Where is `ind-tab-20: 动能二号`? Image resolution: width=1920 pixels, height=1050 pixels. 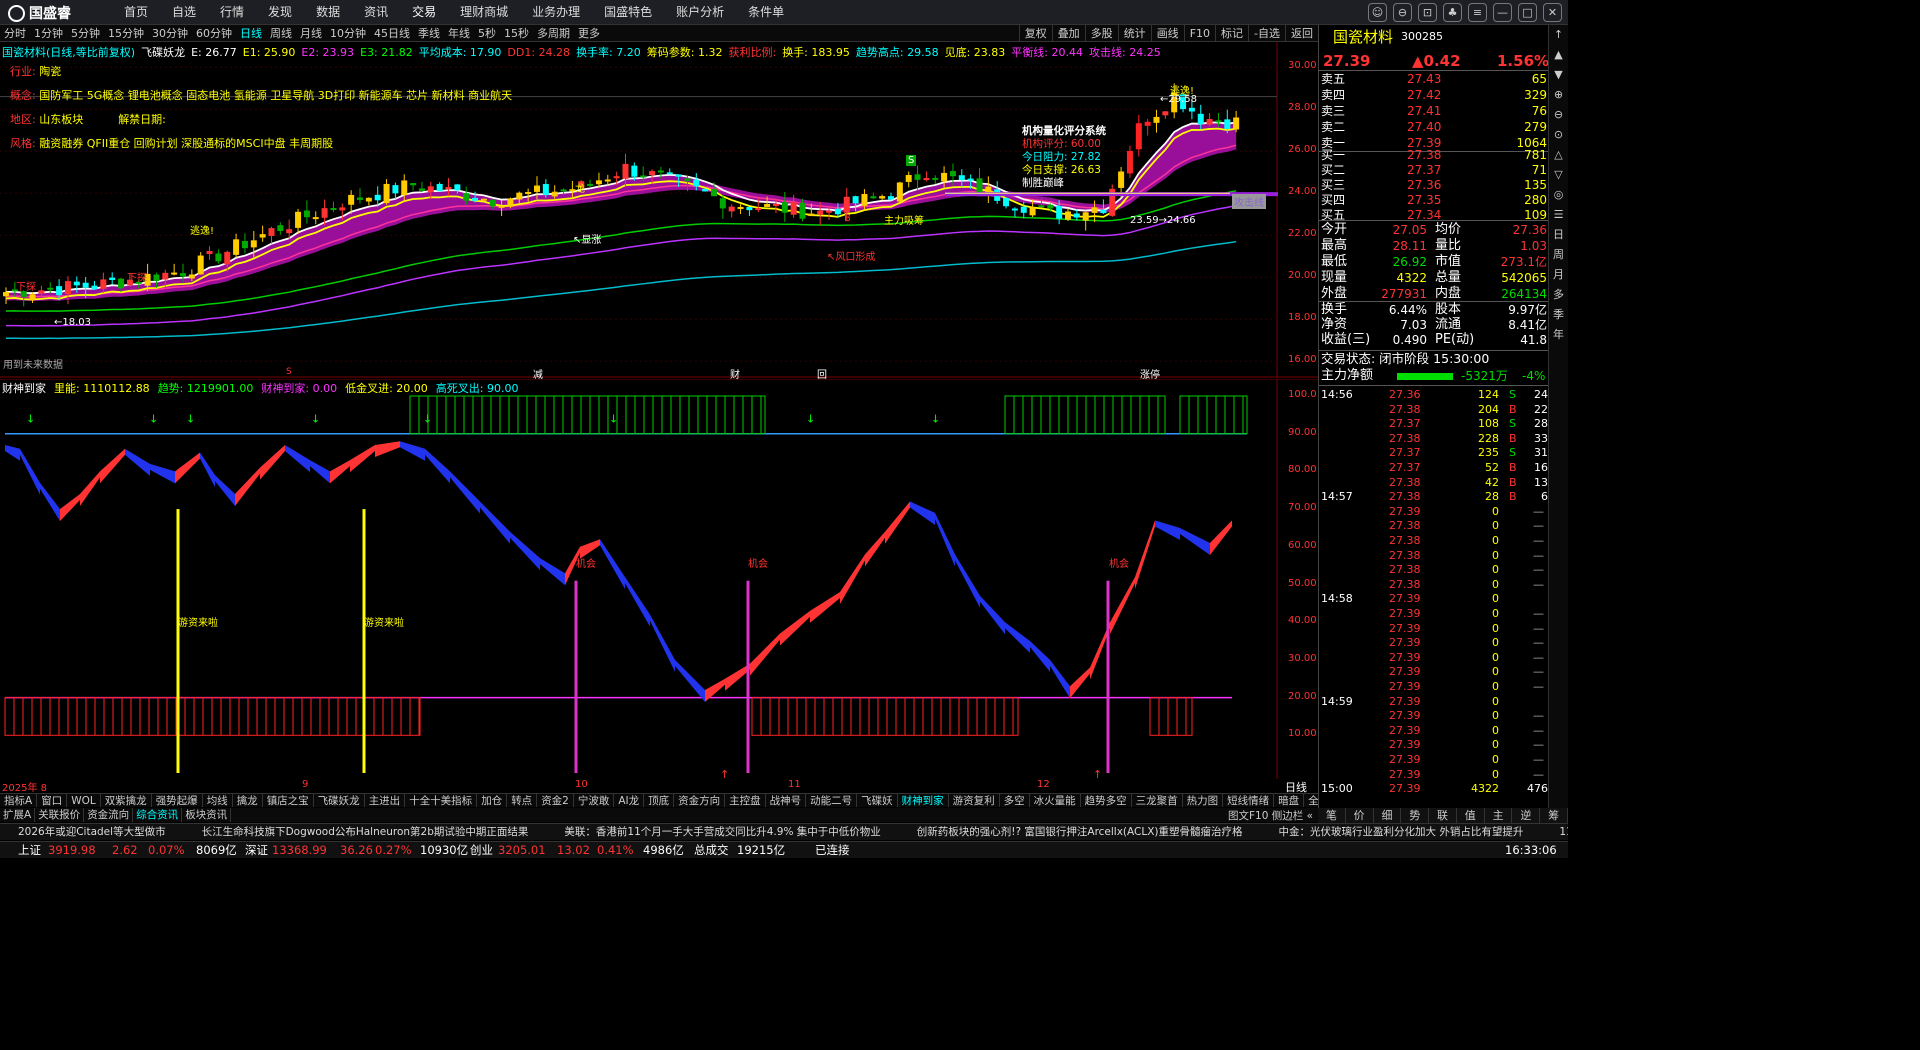
ind-tab-20: 动能二号 is located at coordinates (832, 800).